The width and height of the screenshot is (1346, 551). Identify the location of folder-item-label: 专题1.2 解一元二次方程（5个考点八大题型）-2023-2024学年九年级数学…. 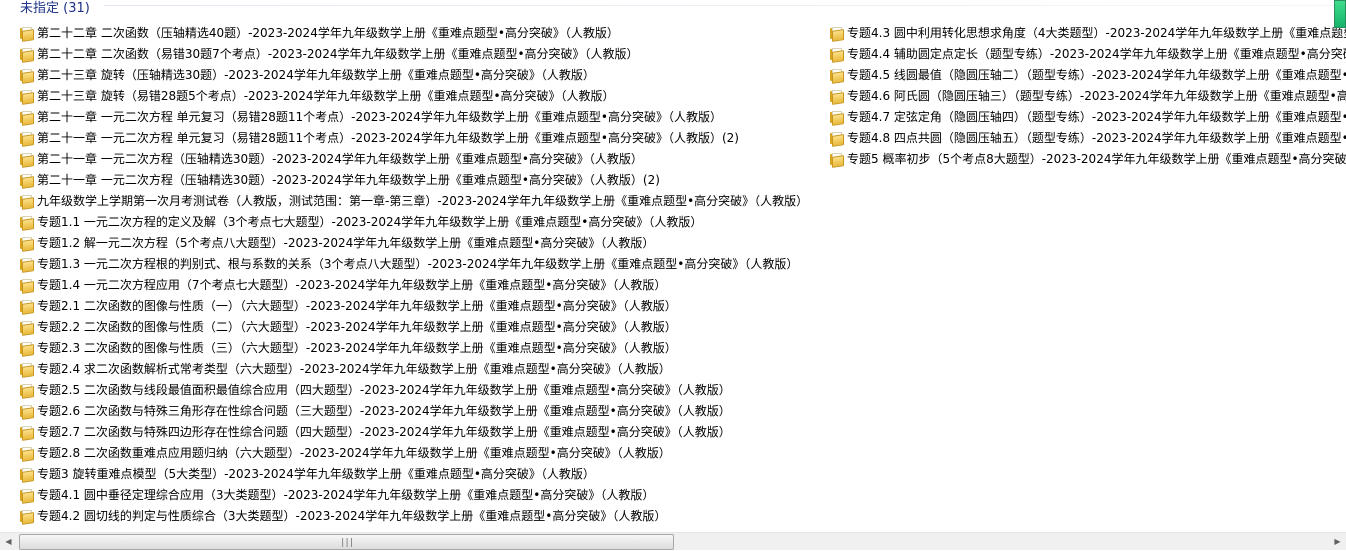
(346, 243).